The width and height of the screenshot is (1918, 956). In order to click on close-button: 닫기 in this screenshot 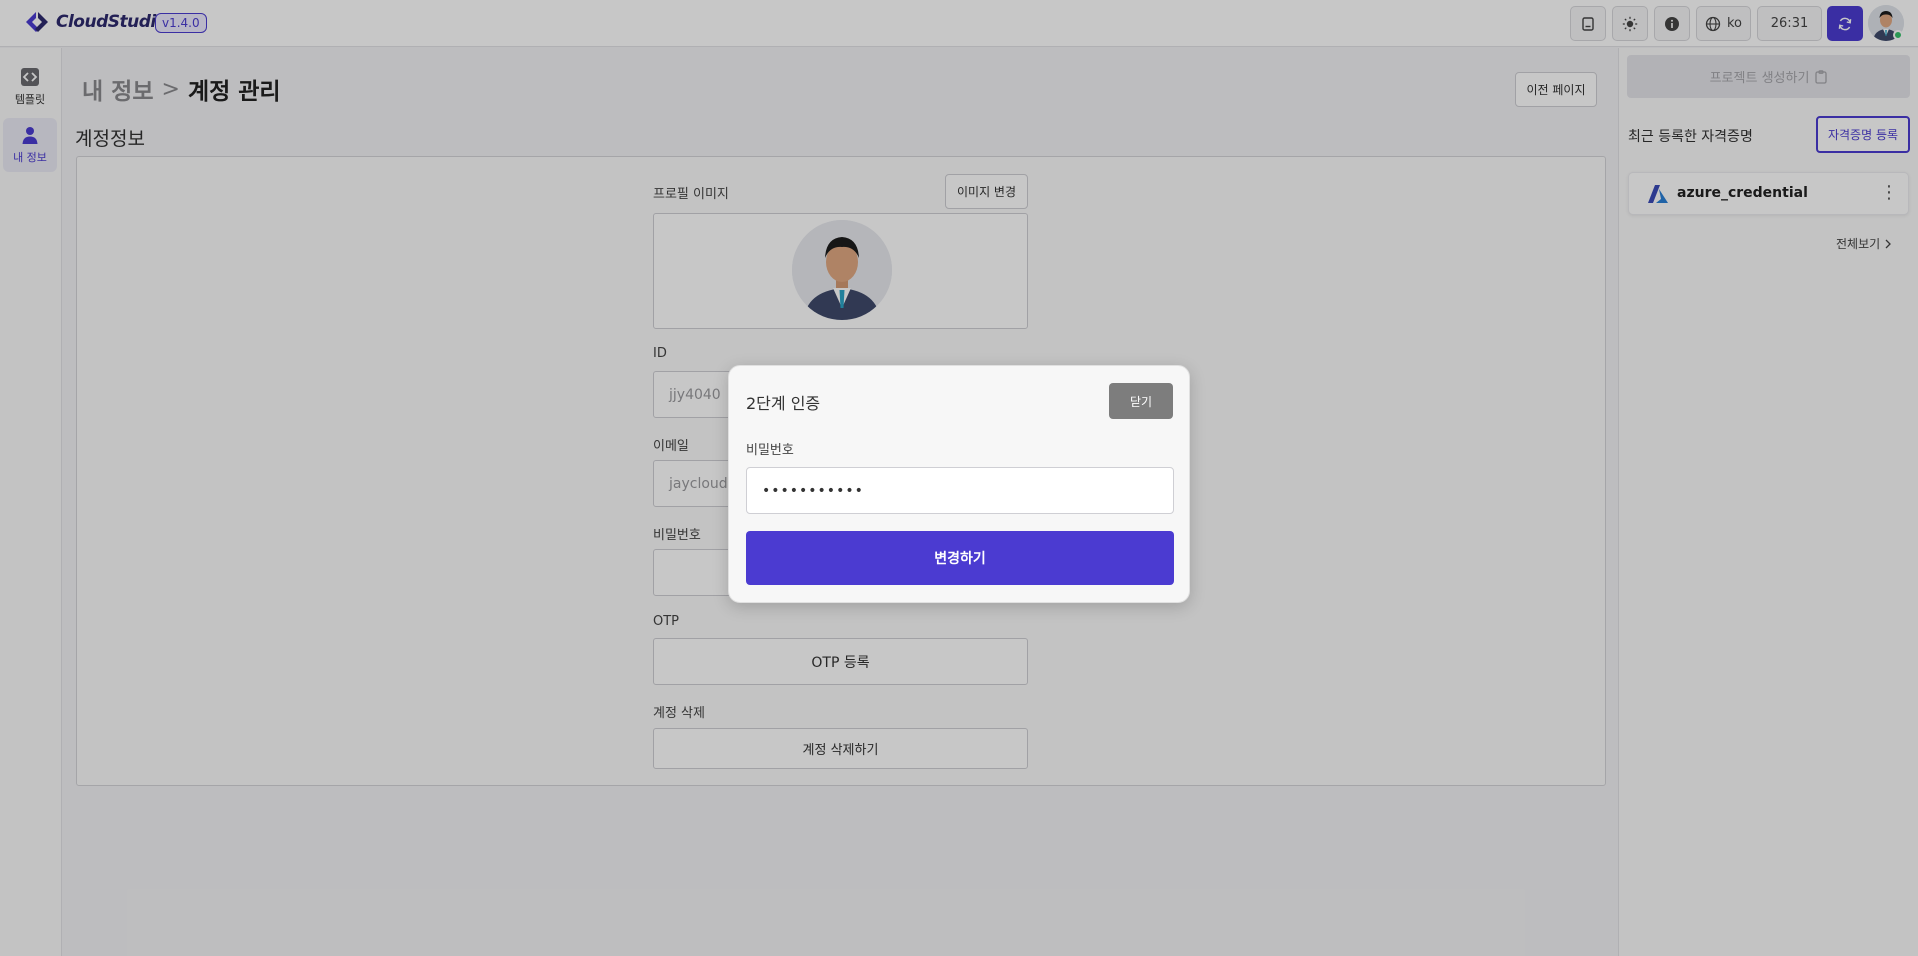, I will do `click(1141, 401)`.